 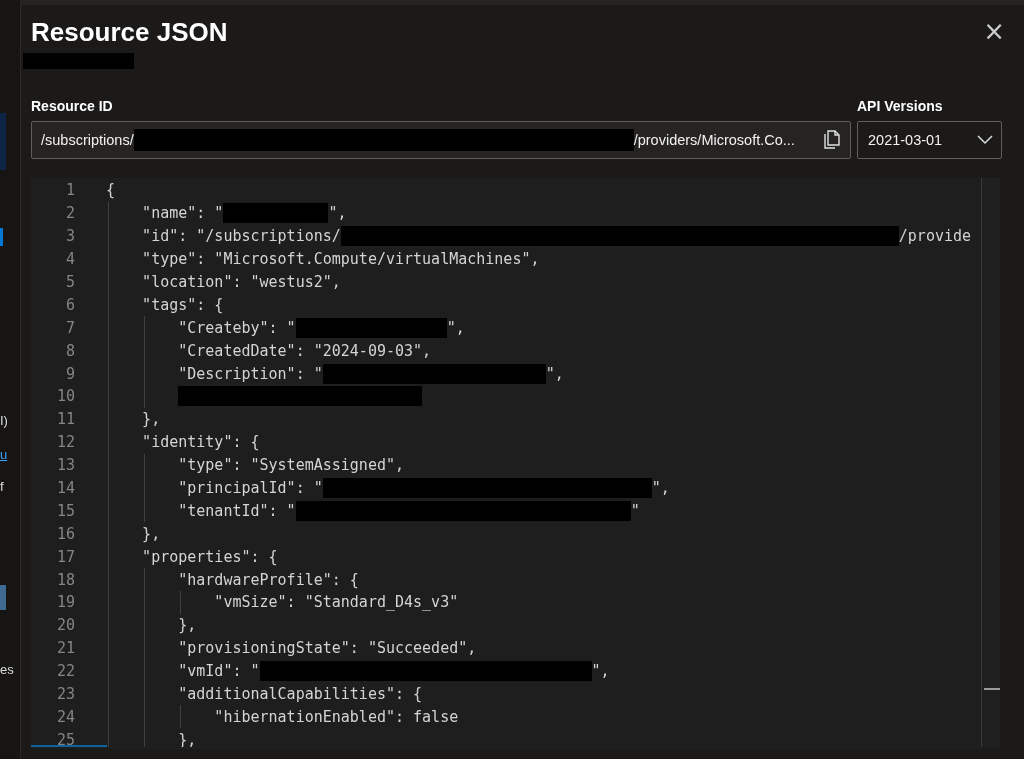 I want to click on code-text: "hardwareProfile": {, so click(x=268, y=579).